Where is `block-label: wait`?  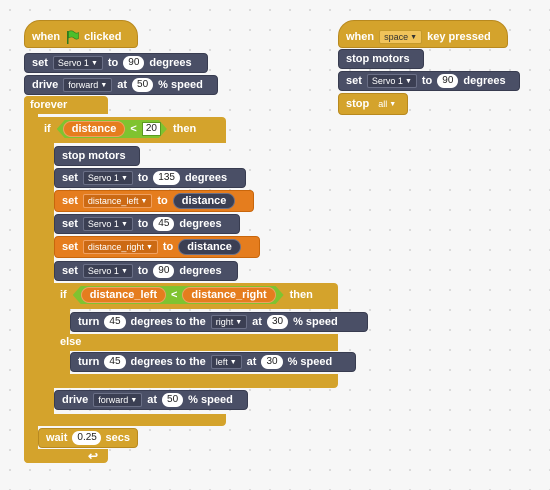
block-label: wait is located at coordinates (57, 438).